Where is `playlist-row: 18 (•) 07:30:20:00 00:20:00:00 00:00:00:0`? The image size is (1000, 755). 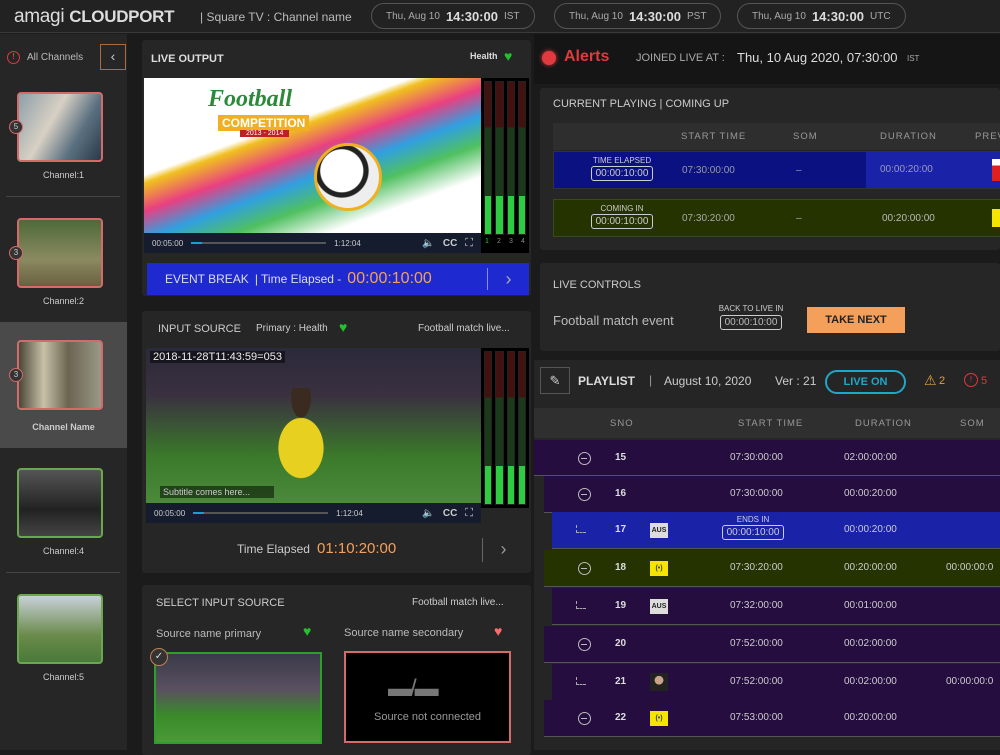
playlist-row: 18 (•) 07:30:20:00 00:20:00:00 00:00:00:0 is located at coordinates (772, 568).